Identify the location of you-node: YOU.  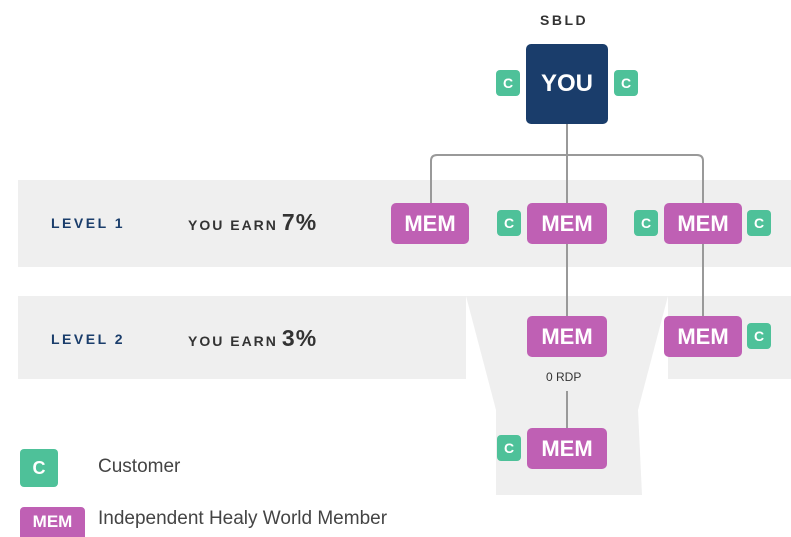
(567, 84).